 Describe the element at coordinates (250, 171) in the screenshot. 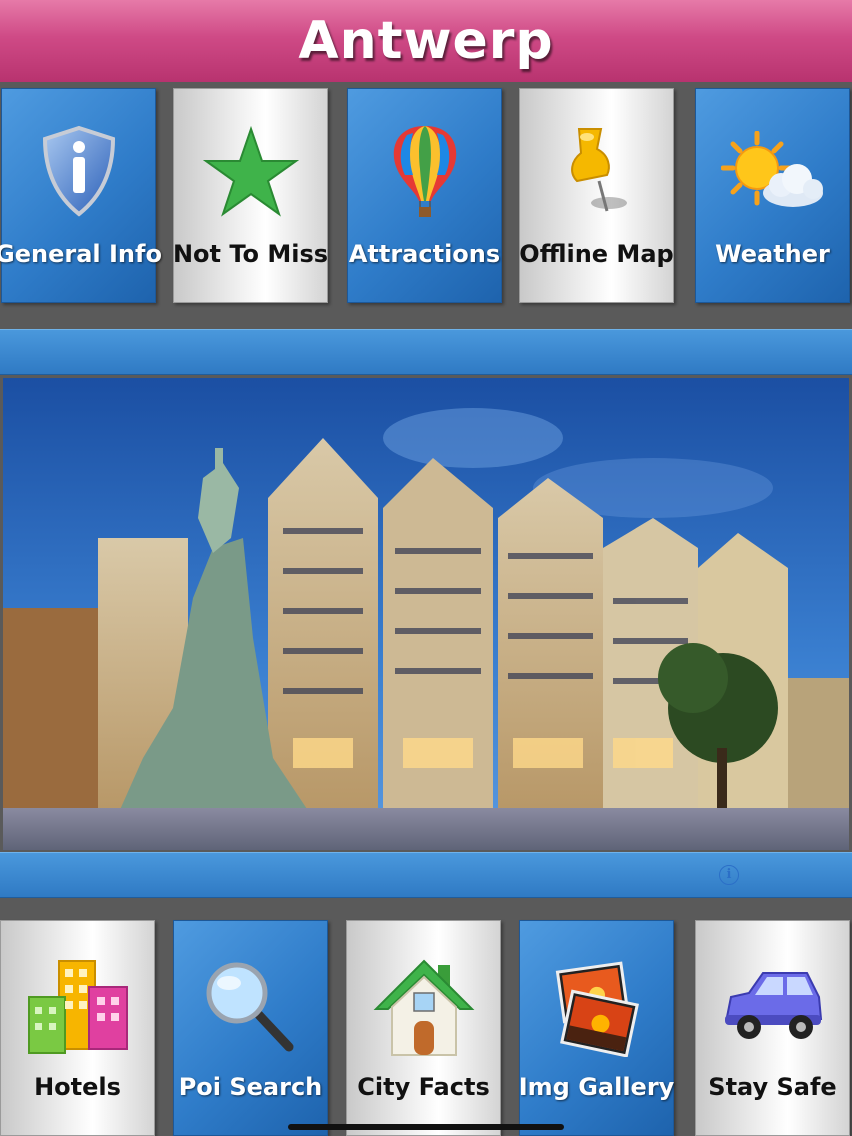

I see `star-icon` at that location.